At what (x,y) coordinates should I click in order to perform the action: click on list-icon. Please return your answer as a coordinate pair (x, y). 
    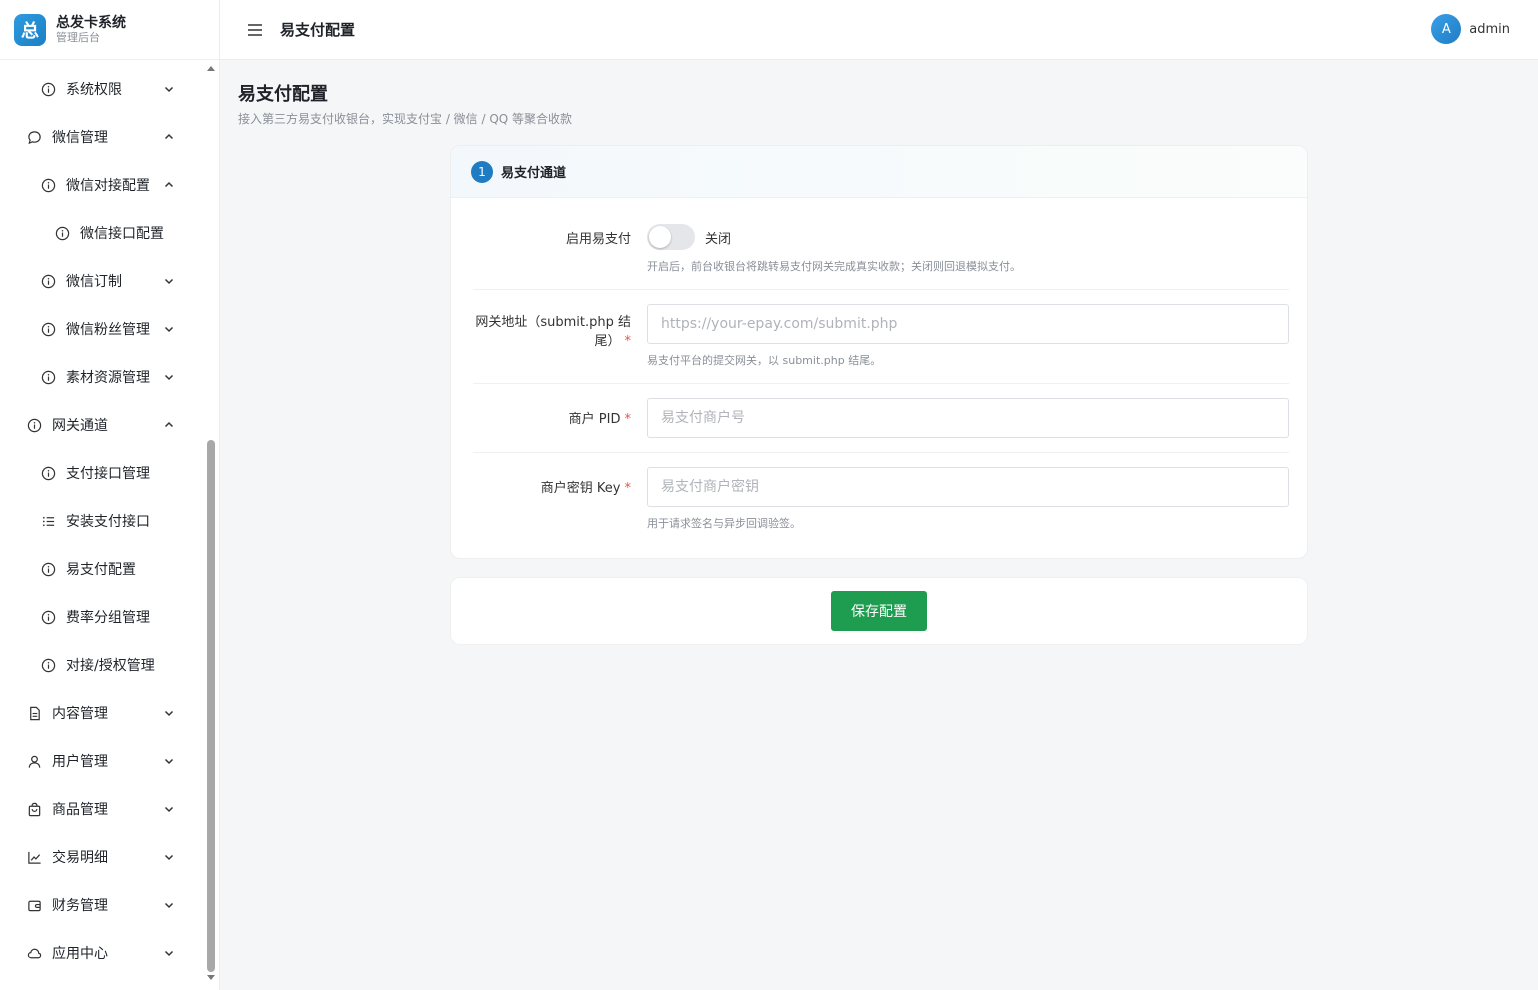
    Looking at the image, I should click on (48, 521).